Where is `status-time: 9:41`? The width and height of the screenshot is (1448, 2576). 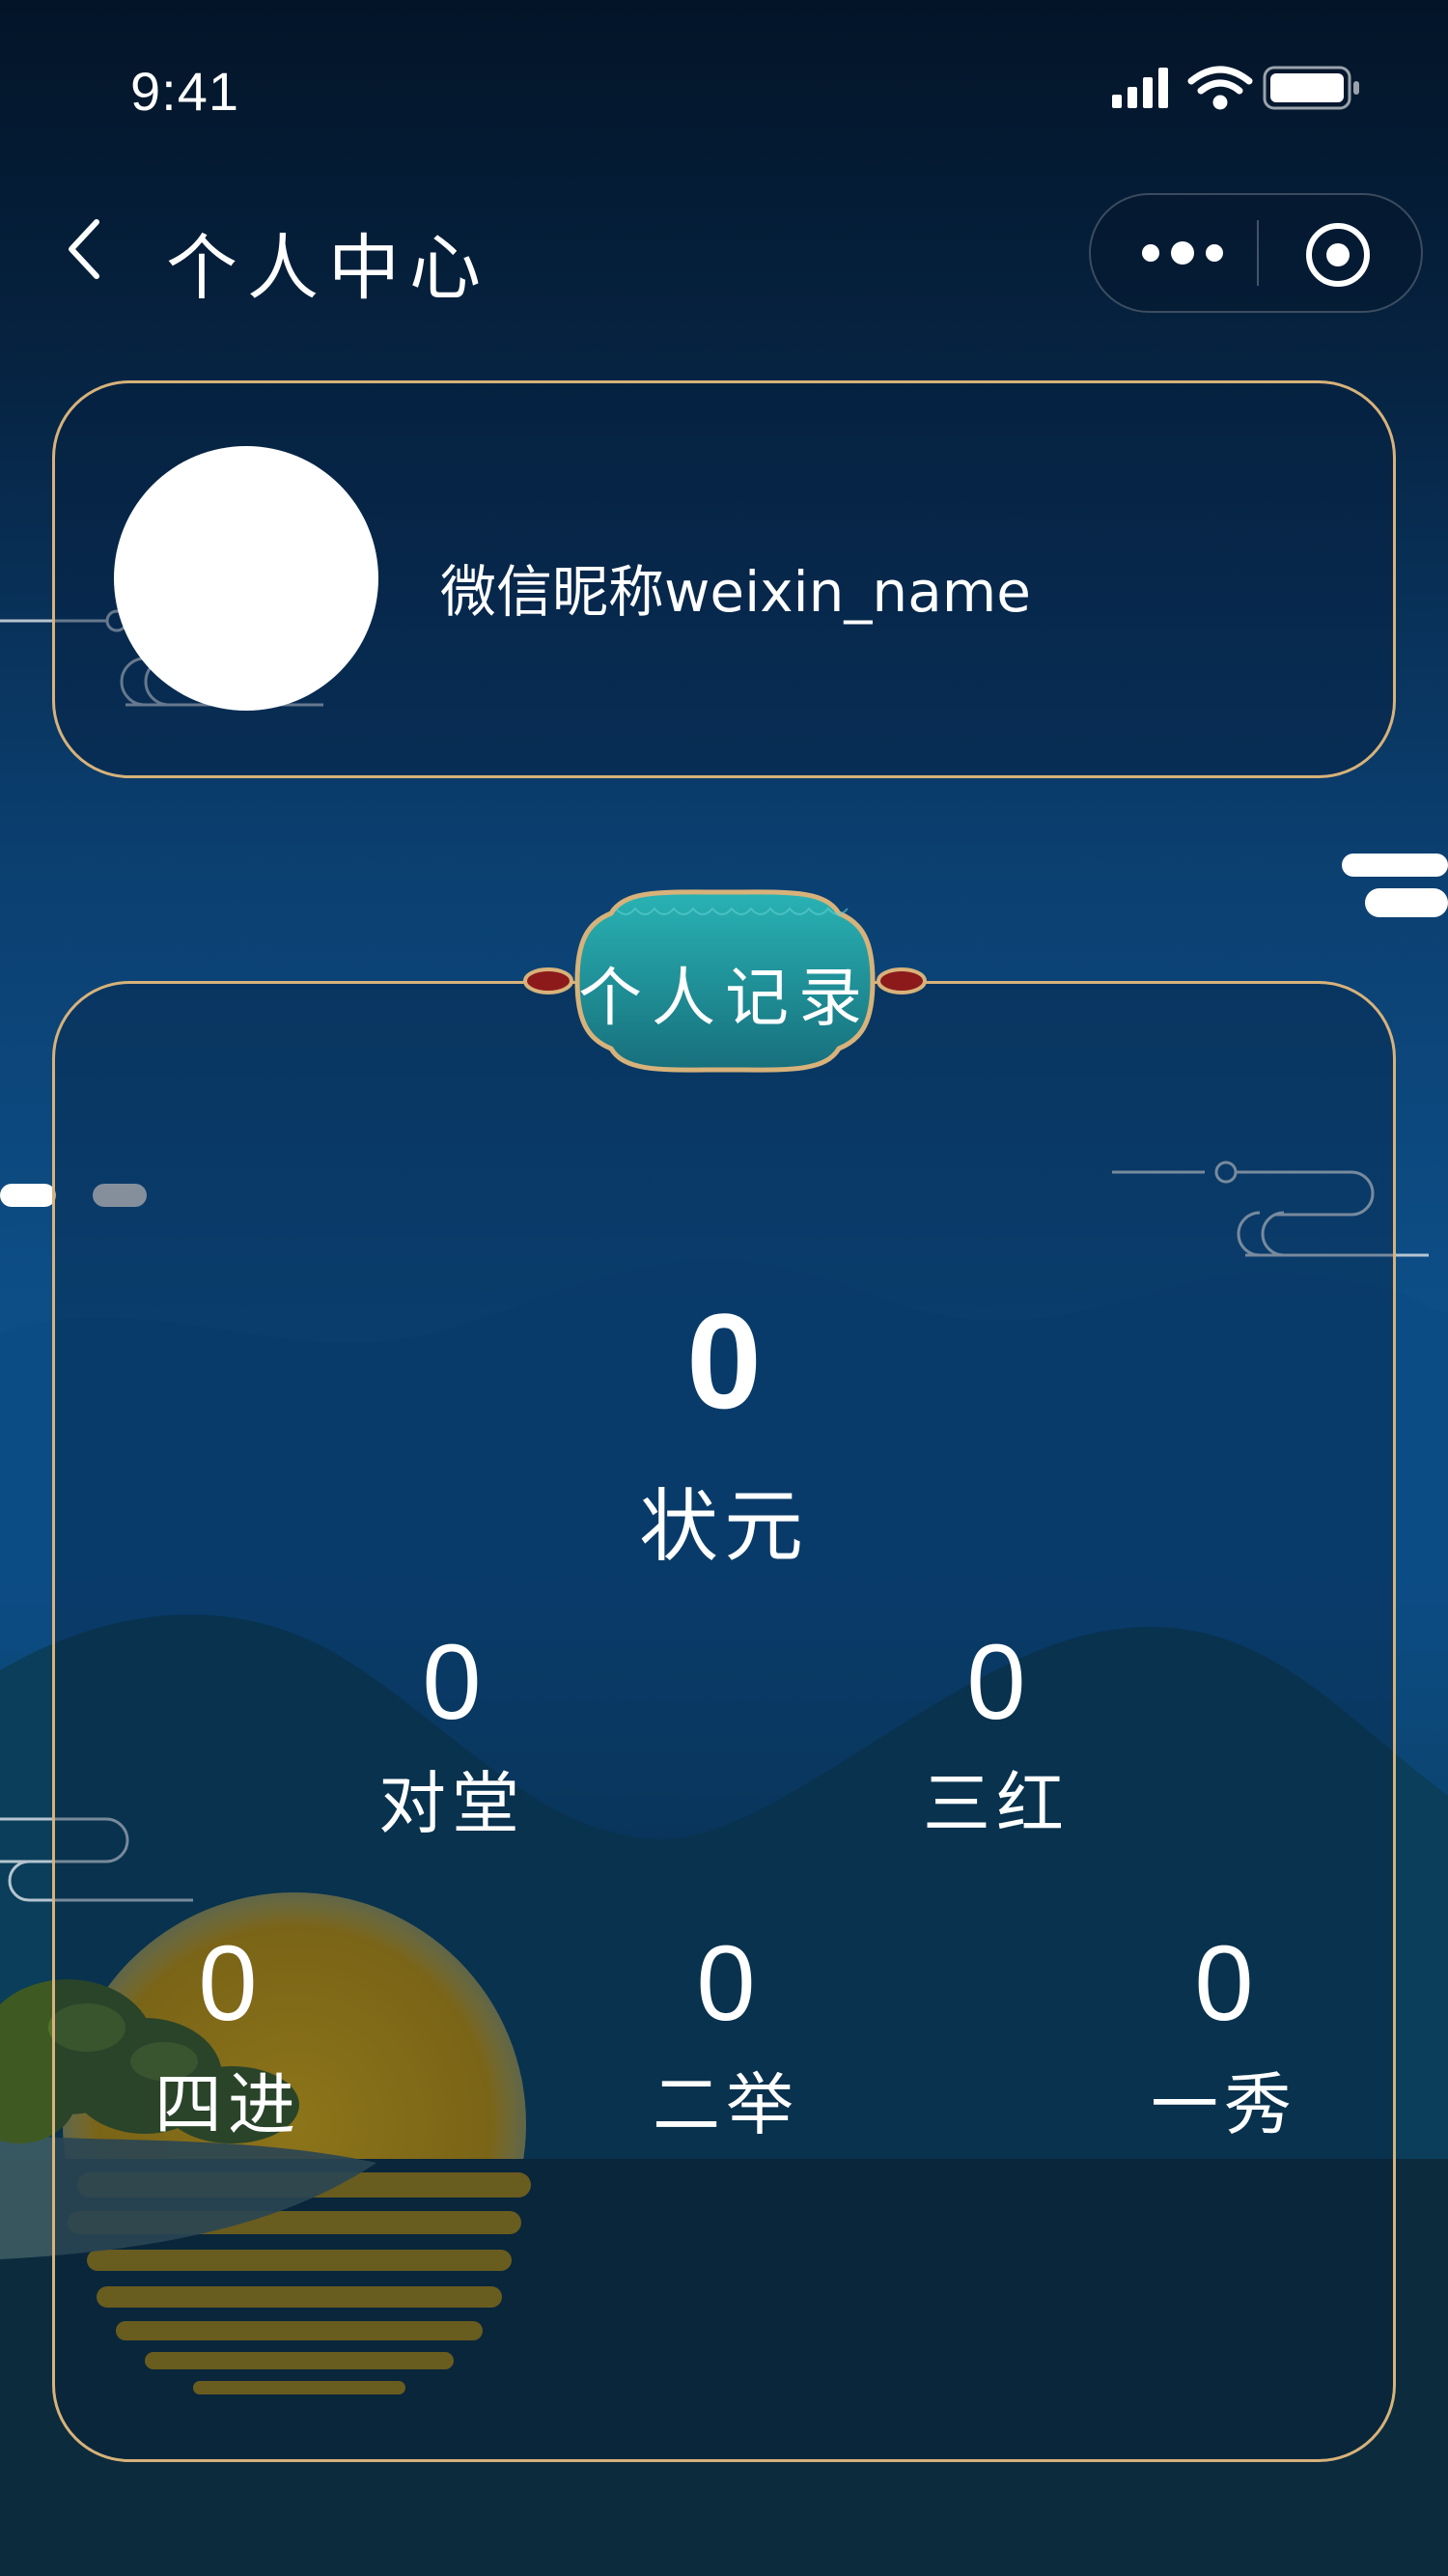
status-time: 9:41 is located at coordinates (184, 92).